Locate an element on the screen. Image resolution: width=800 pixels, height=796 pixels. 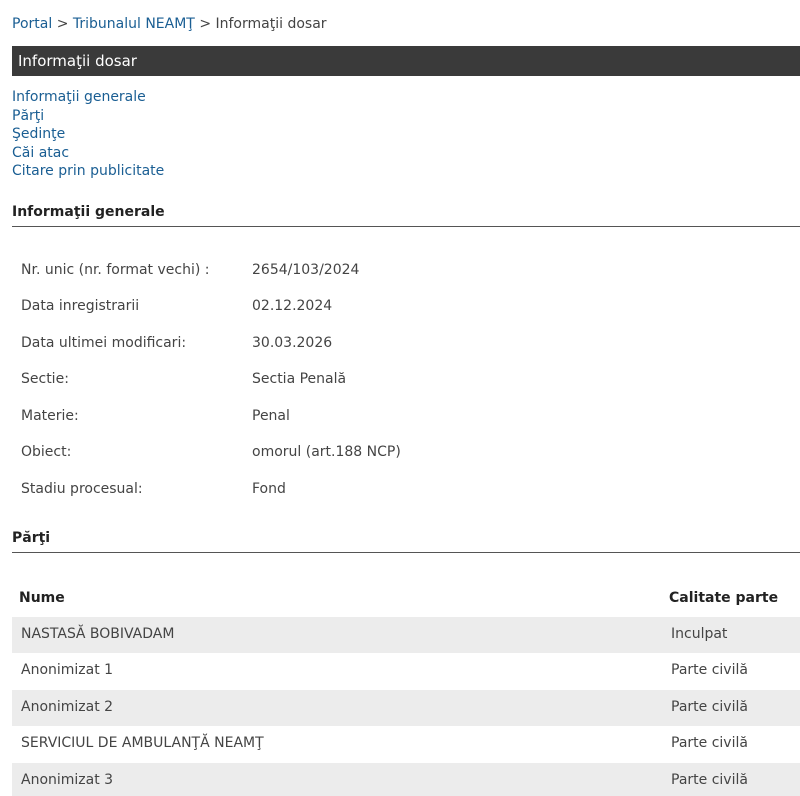
table-row: NASTASĂ BOBIVADAM Inculpat is located at coordinates (406, 635).